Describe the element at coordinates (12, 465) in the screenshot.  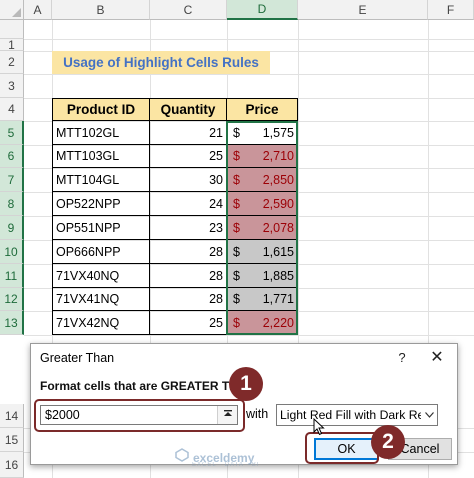
I see `row-header-16: 16` at that location.